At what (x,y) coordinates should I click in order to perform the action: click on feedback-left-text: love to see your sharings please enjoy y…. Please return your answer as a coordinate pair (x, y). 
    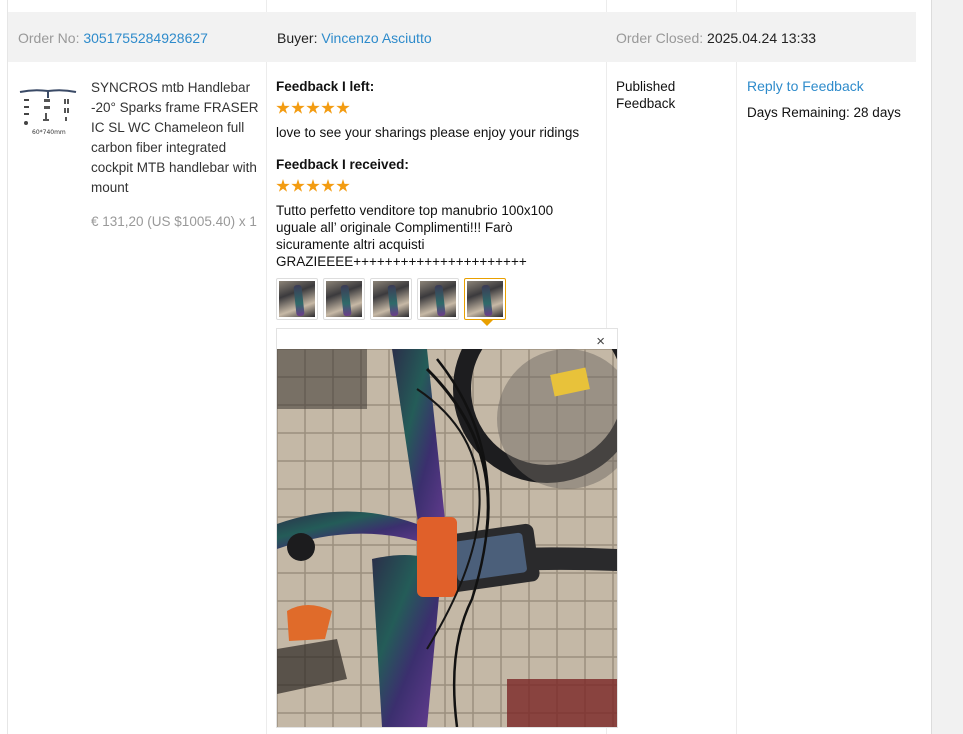
    Looking at the image, I should click on (428, 132).